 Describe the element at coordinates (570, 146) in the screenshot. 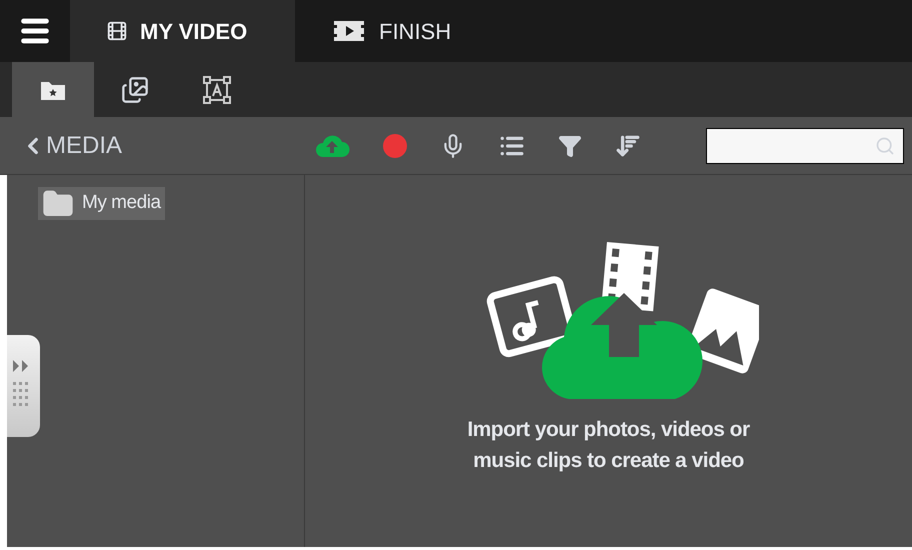

I see `filter-icon` at that location.